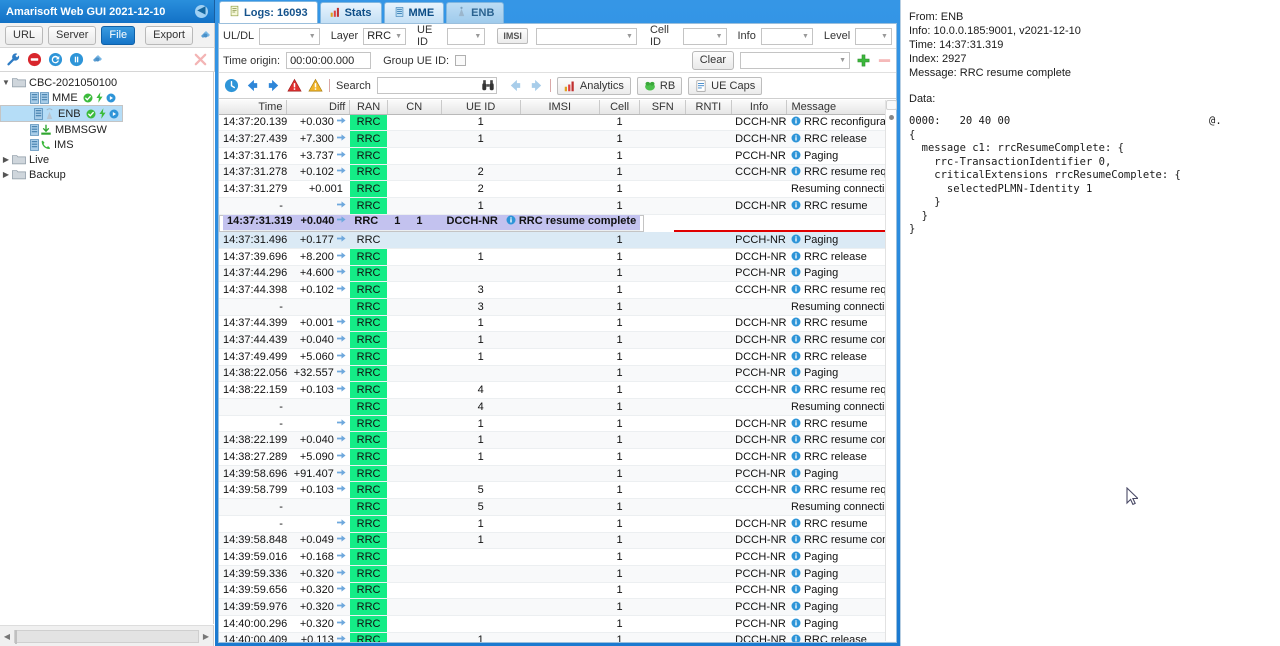 The width and height of the screenshot is (1280, 646). Describe the element at coordinates (557, 557) in the screenshot. I see `table-row: 14:39:59.016 +0.168 RRC 1 PCCH-NR Paging` at that location.